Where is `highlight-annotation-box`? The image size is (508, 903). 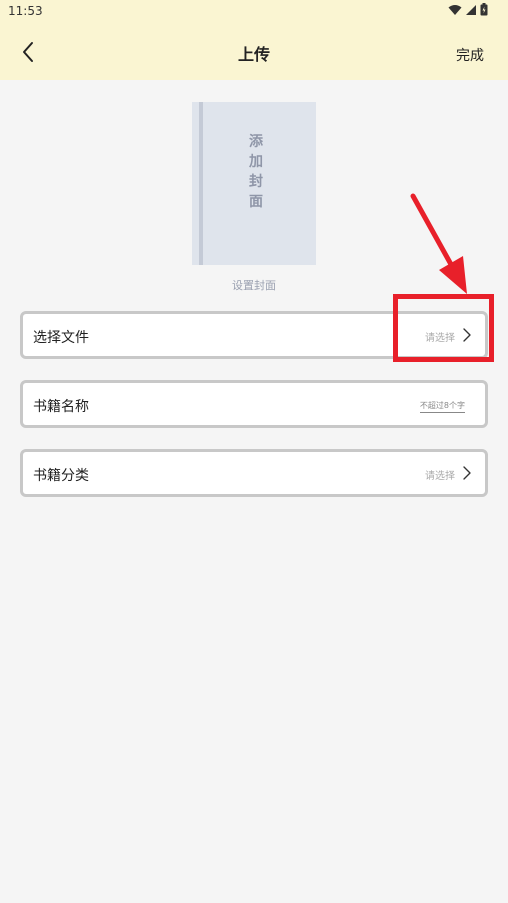 highlight-annotation-box is located at coordinates (443, 328).